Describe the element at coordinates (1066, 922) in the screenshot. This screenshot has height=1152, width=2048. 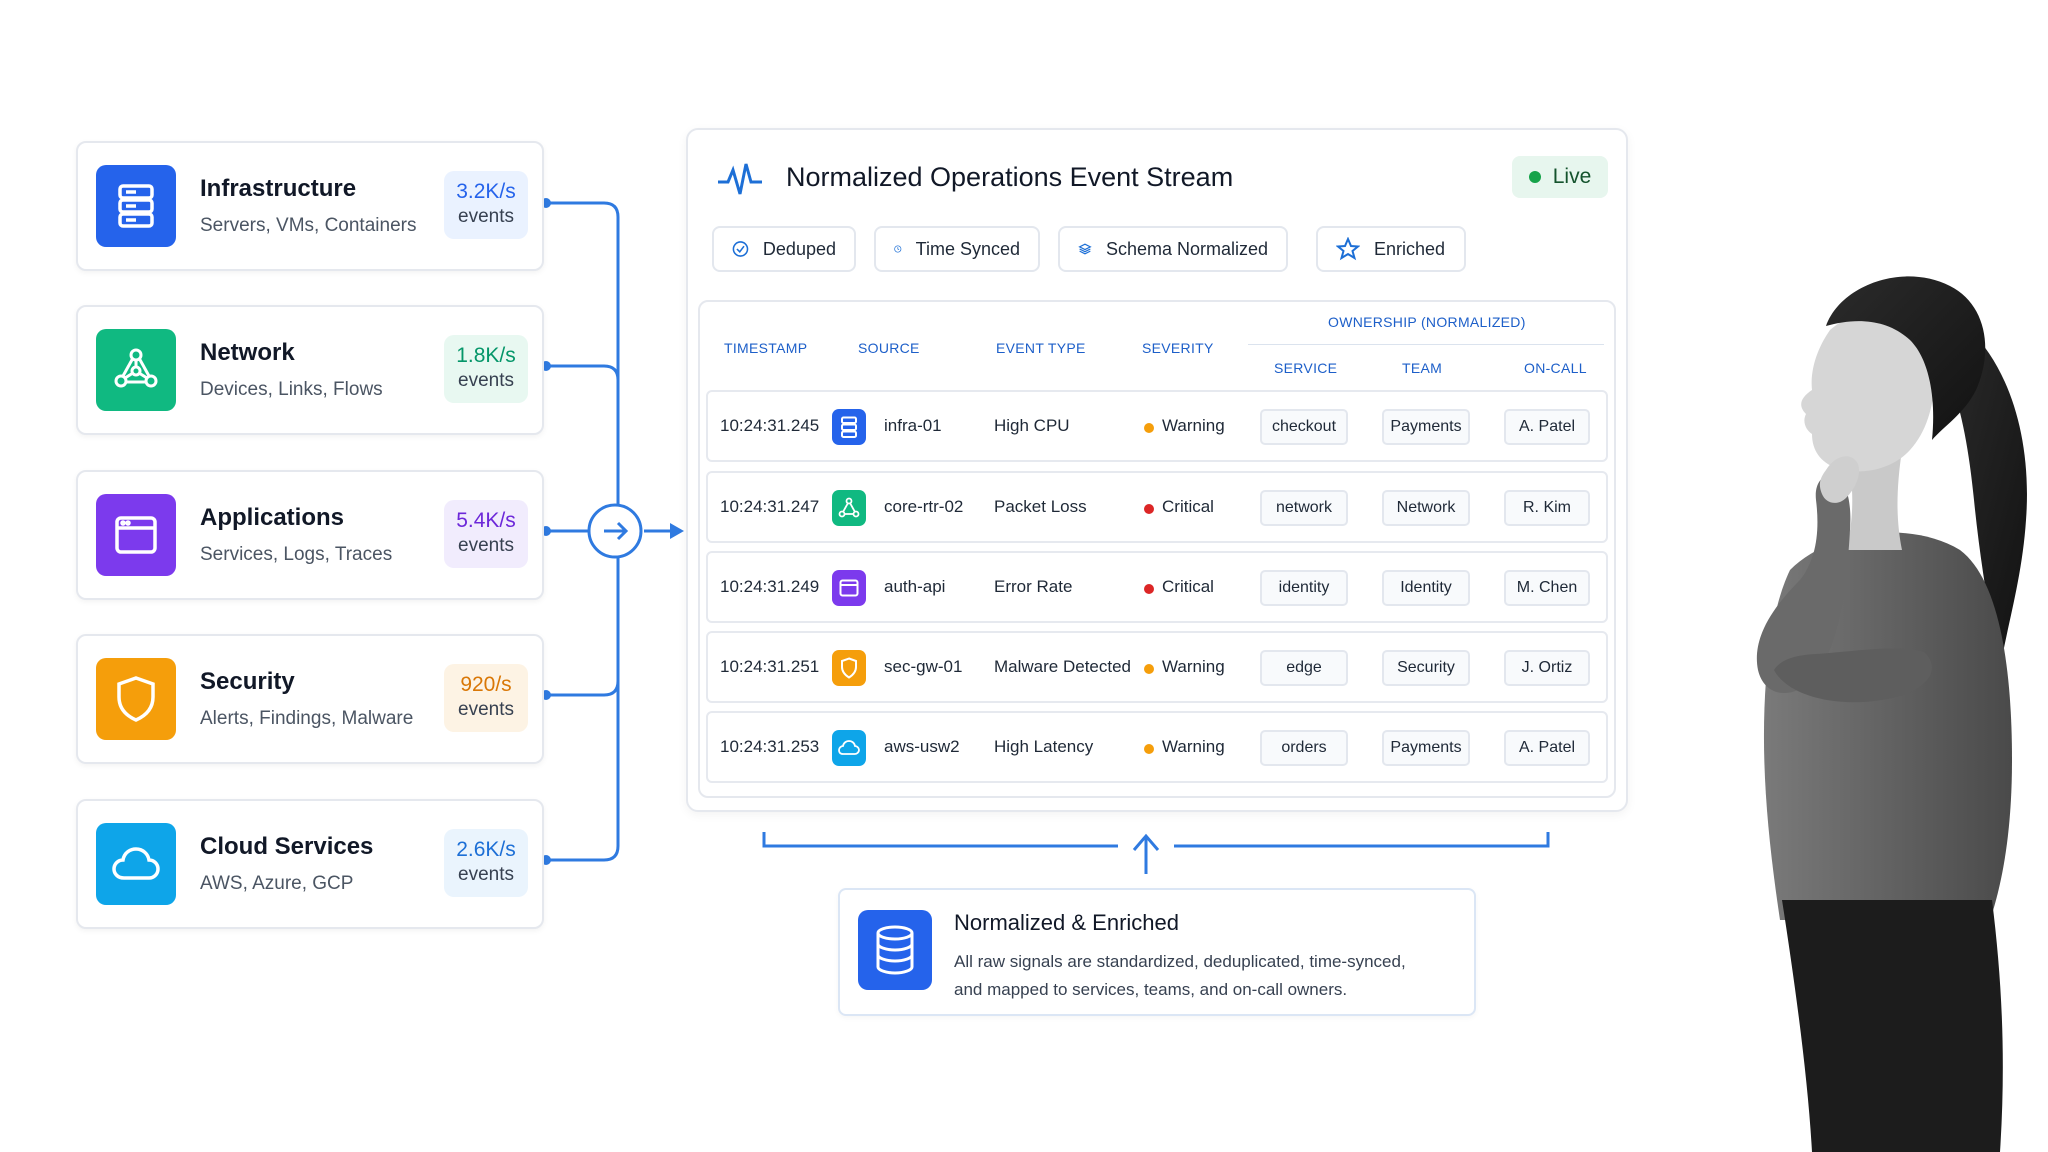
I see `result-title: Normalized & Enriched` at that location.